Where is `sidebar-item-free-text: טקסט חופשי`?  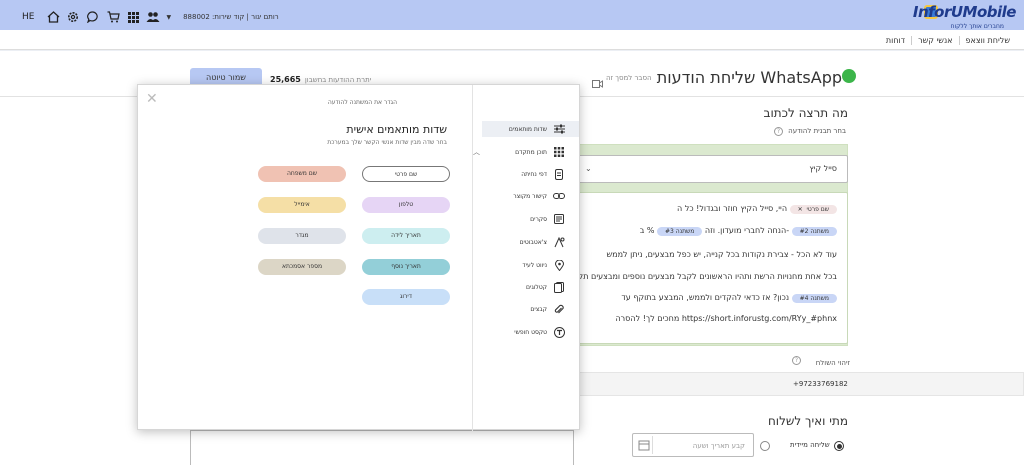
sidebar-item-free-text: טקסט חופשי is located at coordinates (525, 332).